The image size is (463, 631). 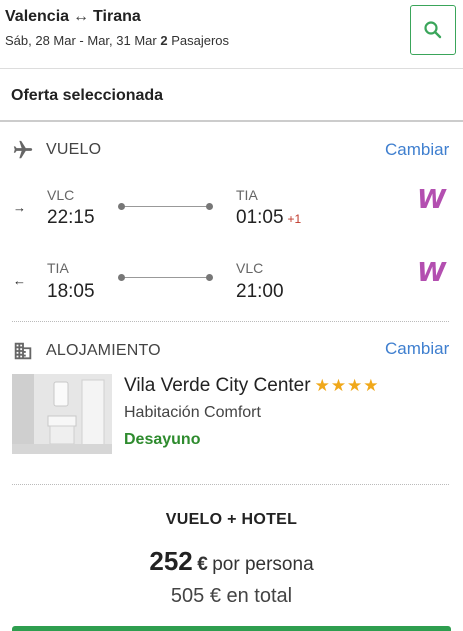 I want to click on hotel-section-header: ALOJAMIENTO, so click(x=86, y=351).